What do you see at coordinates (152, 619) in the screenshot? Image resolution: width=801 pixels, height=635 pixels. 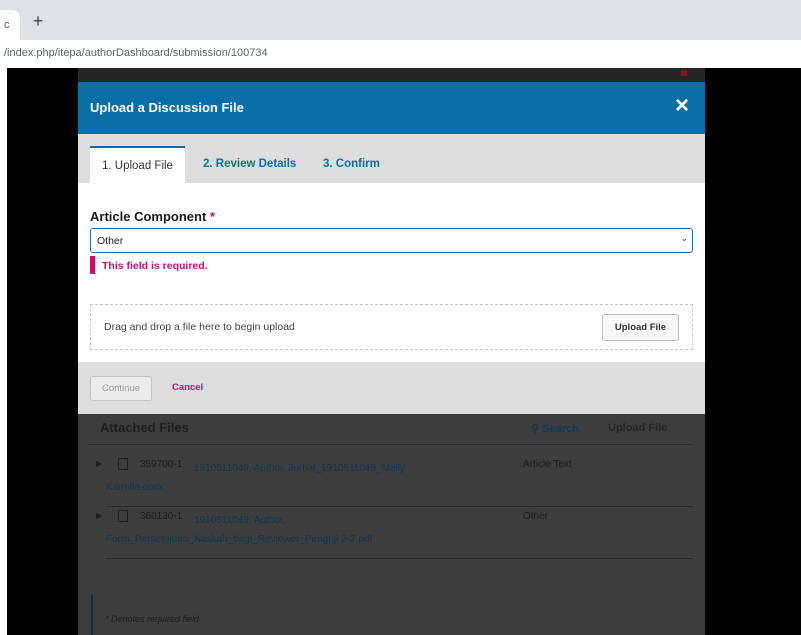 I see `required-note-text: * Denotes required field` at bounding box center [152, 619].